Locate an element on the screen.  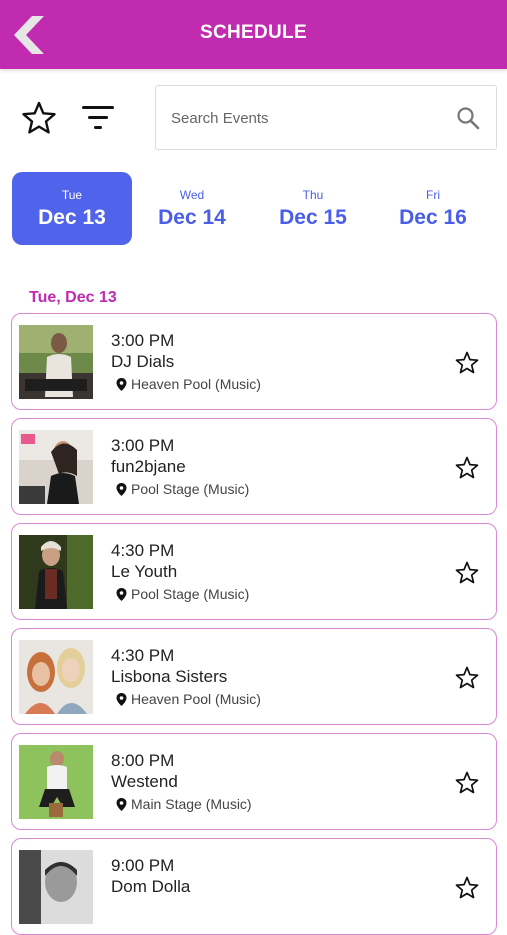
event-card: 4:30 PM Le Youth Pool Stage (Music) is located at coordinates (254, 571).